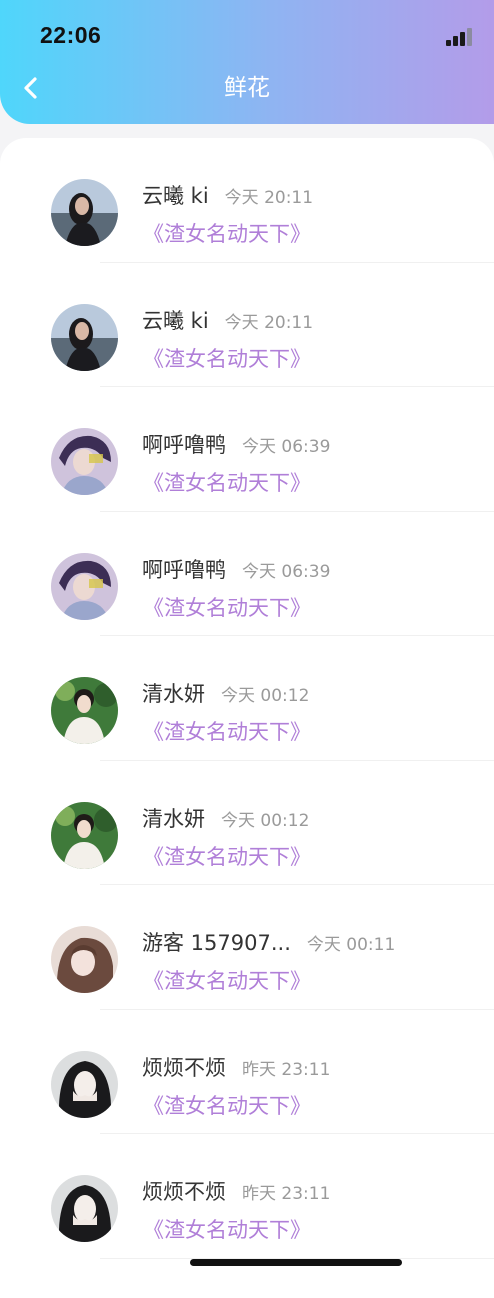  What do you see at coordinates (296, 1262) in the screenshot?
I see `home-indicator` at bounding box center [296, 1262].